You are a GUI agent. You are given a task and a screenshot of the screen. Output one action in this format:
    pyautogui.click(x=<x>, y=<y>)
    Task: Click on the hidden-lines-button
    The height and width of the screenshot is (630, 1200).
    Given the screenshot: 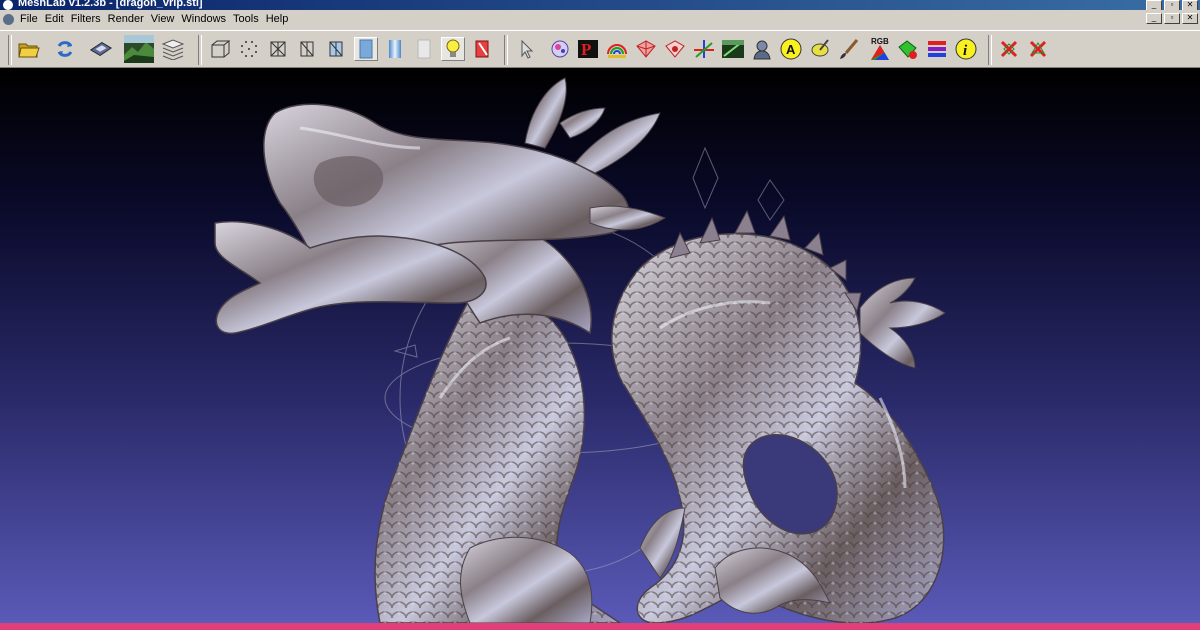 What is the action you would take?
    pyautogui.click(x=307, y=49)
    